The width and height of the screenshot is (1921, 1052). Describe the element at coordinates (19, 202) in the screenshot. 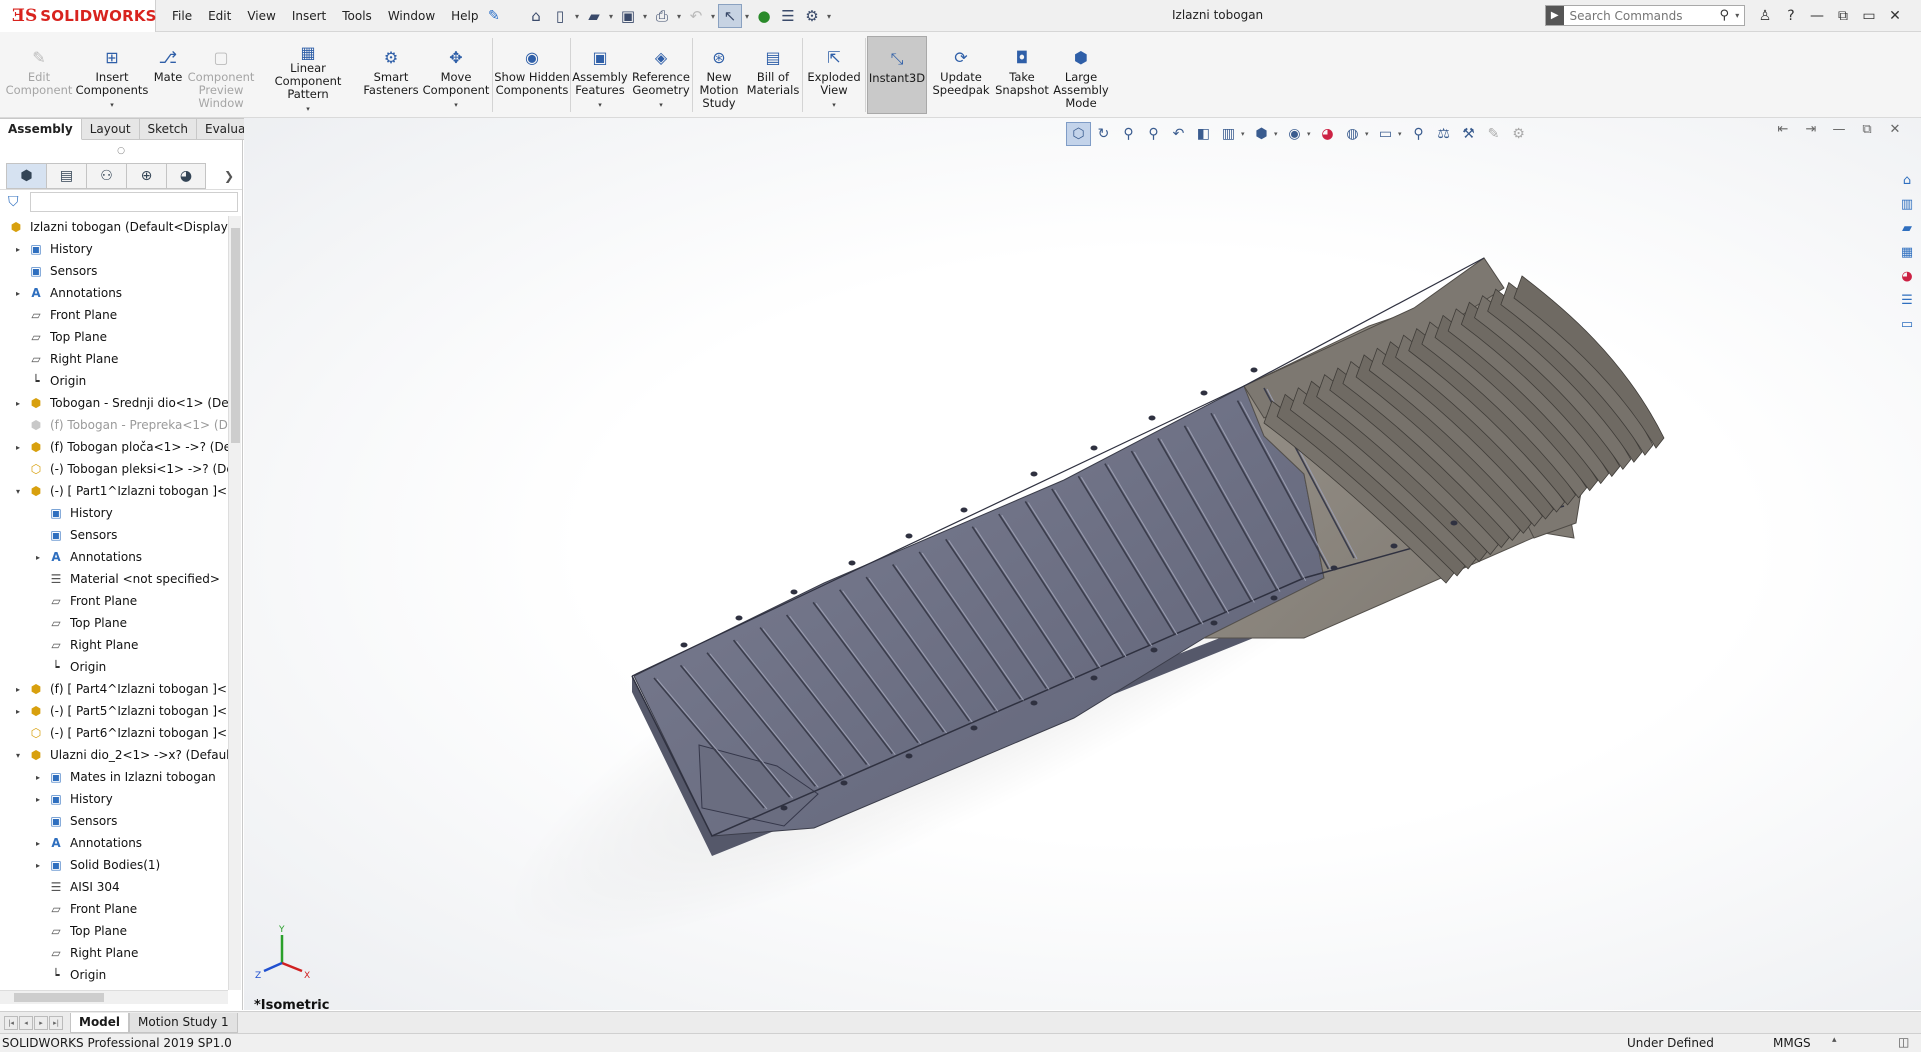

I see `filter-icon: ⛉` at that location.